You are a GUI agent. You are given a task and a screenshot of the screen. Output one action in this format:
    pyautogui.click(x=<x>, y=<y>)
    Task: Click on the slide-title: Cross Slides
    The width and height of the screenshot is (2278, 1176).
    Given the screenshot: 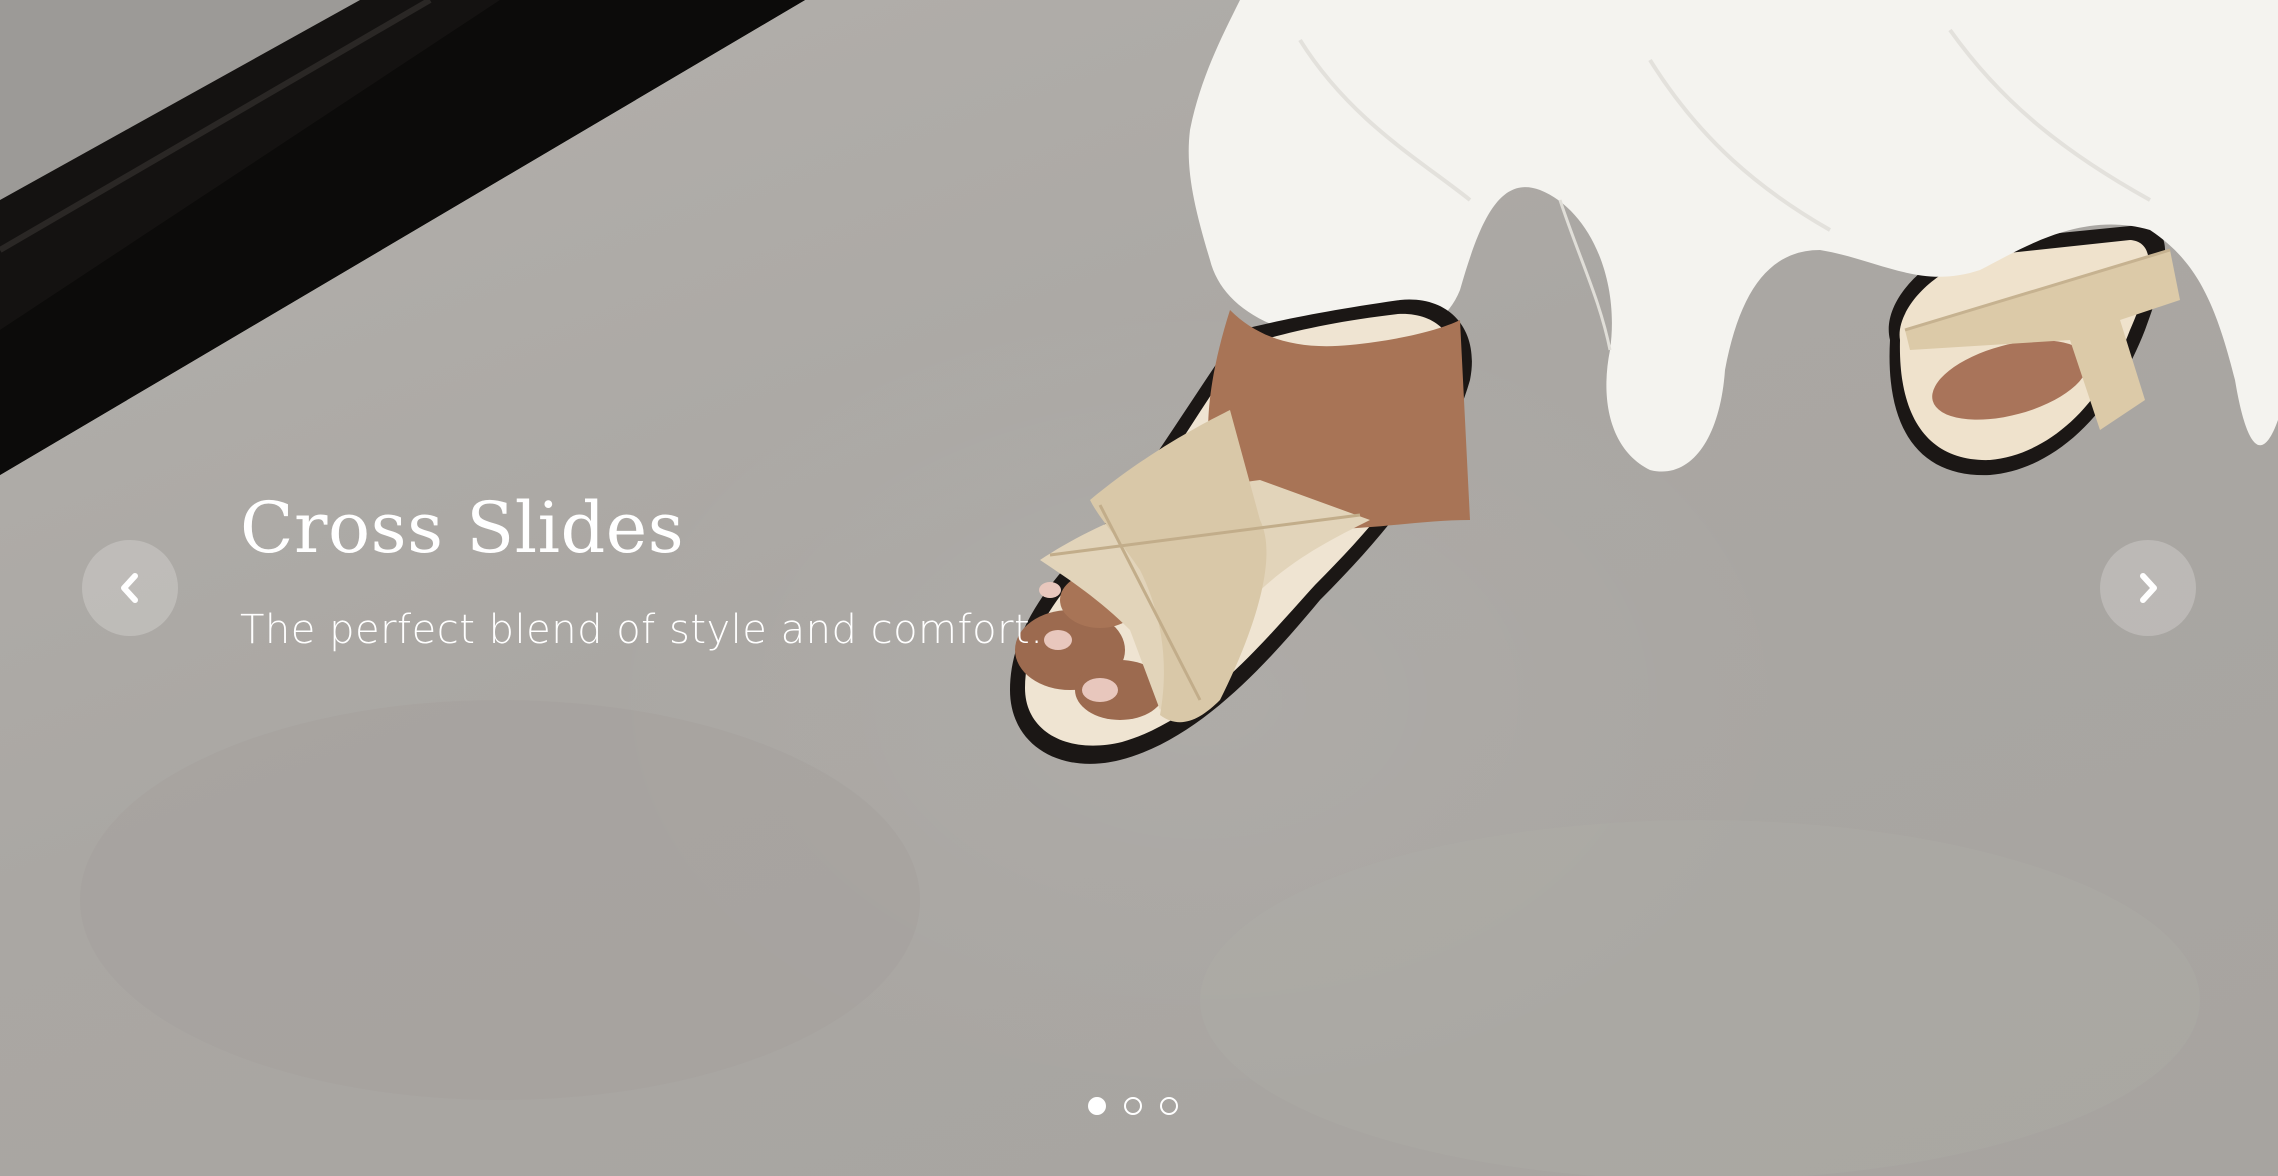 What is the action you would take?
    pyautogui.click(x=462, y=528)
    